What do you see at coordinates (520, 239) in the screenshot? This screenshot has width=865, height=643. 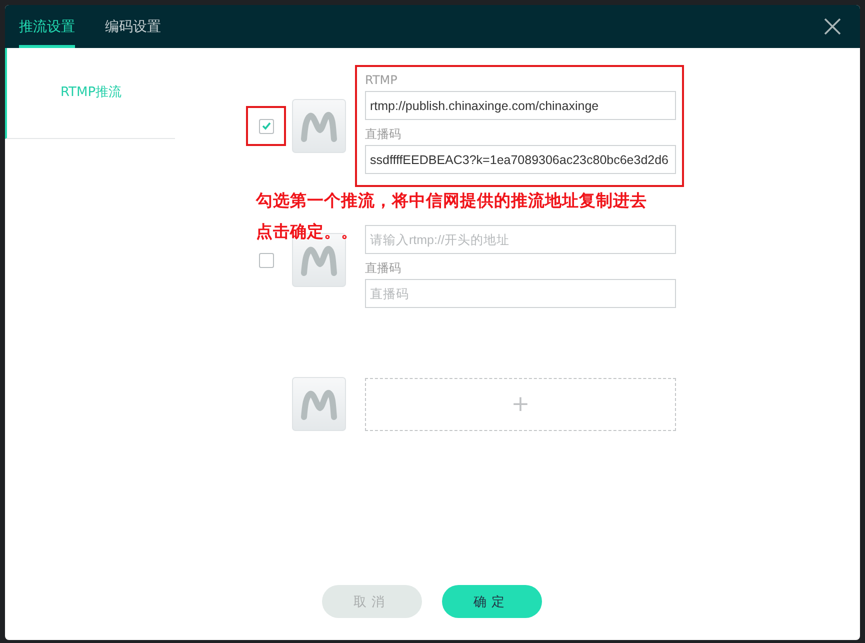 I see `rtmp-url-field: 请输入rtmp://开头的地址` at bounding box center [520, 239].